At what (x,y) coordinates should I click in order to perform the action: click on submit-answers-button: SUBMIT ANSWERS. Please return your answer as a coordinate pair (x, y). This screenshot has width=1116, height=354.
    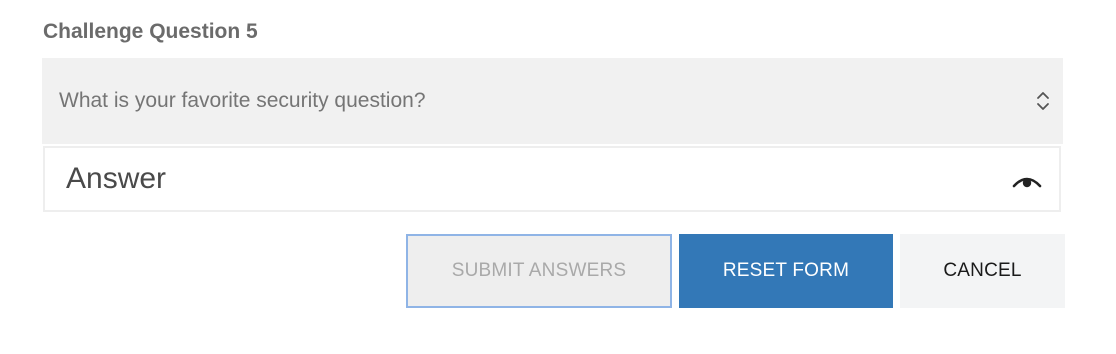
    Looking at the image, I should click on (539, 271).